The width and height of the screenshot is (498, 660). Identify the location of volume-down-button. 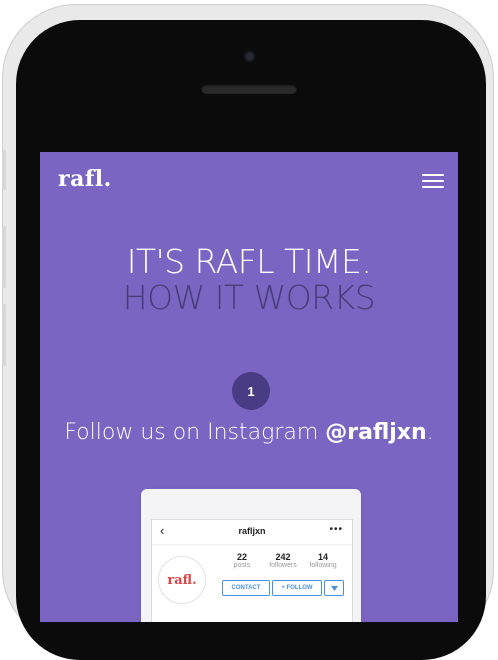
(4, 335).